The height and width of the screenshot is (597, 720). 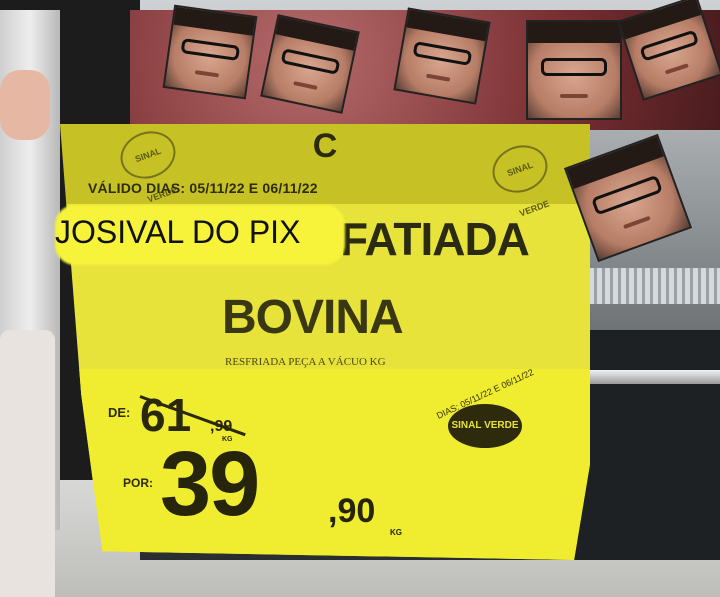 What do you see at coordinates (203, 188) in the screenshot?
I see `validity-dates: VÁLIDO DIAS: 05/11/22 E 06/11/22` at bounding box center [203, 188].